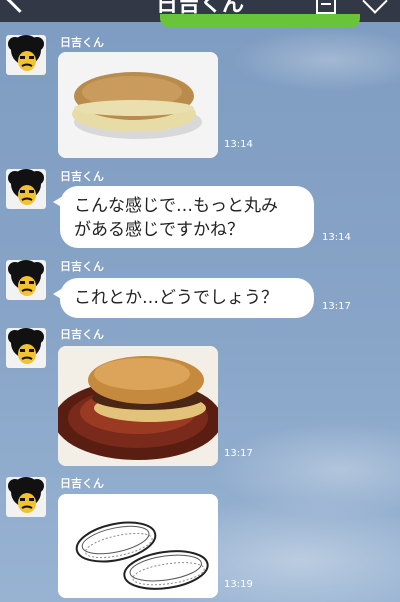  I want to click on message-text-line: こんな感じで…もっと丸み, so click(176, 206).